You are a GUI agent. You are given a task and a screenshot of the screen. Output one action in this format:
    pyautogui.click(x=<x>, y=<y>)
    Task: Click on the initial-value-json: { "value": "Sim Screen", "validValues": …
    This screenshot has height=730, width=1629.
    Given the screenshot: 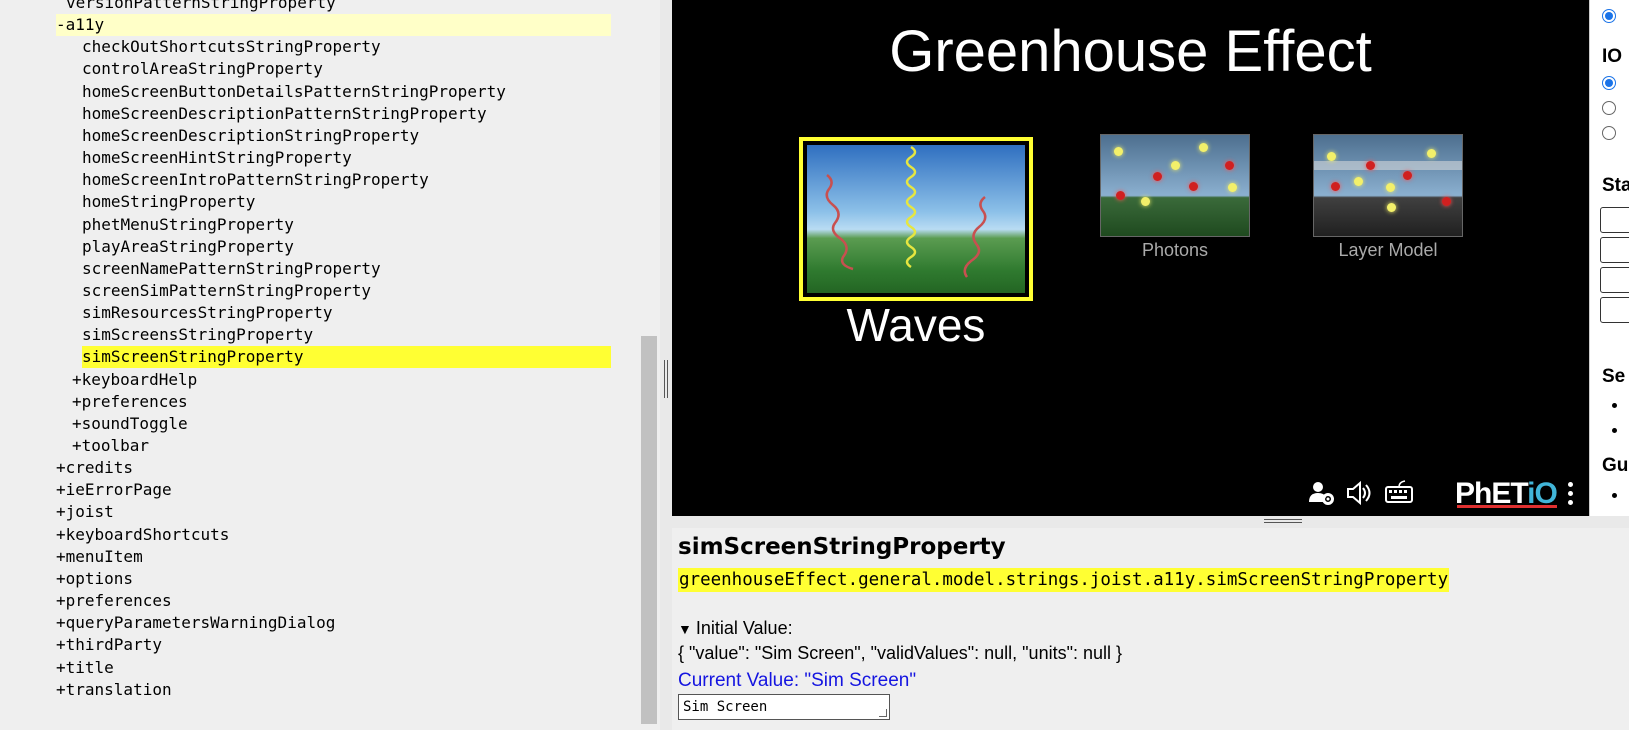 What is the action you would take?
    pyautogui.click(x=900, y=653)
    